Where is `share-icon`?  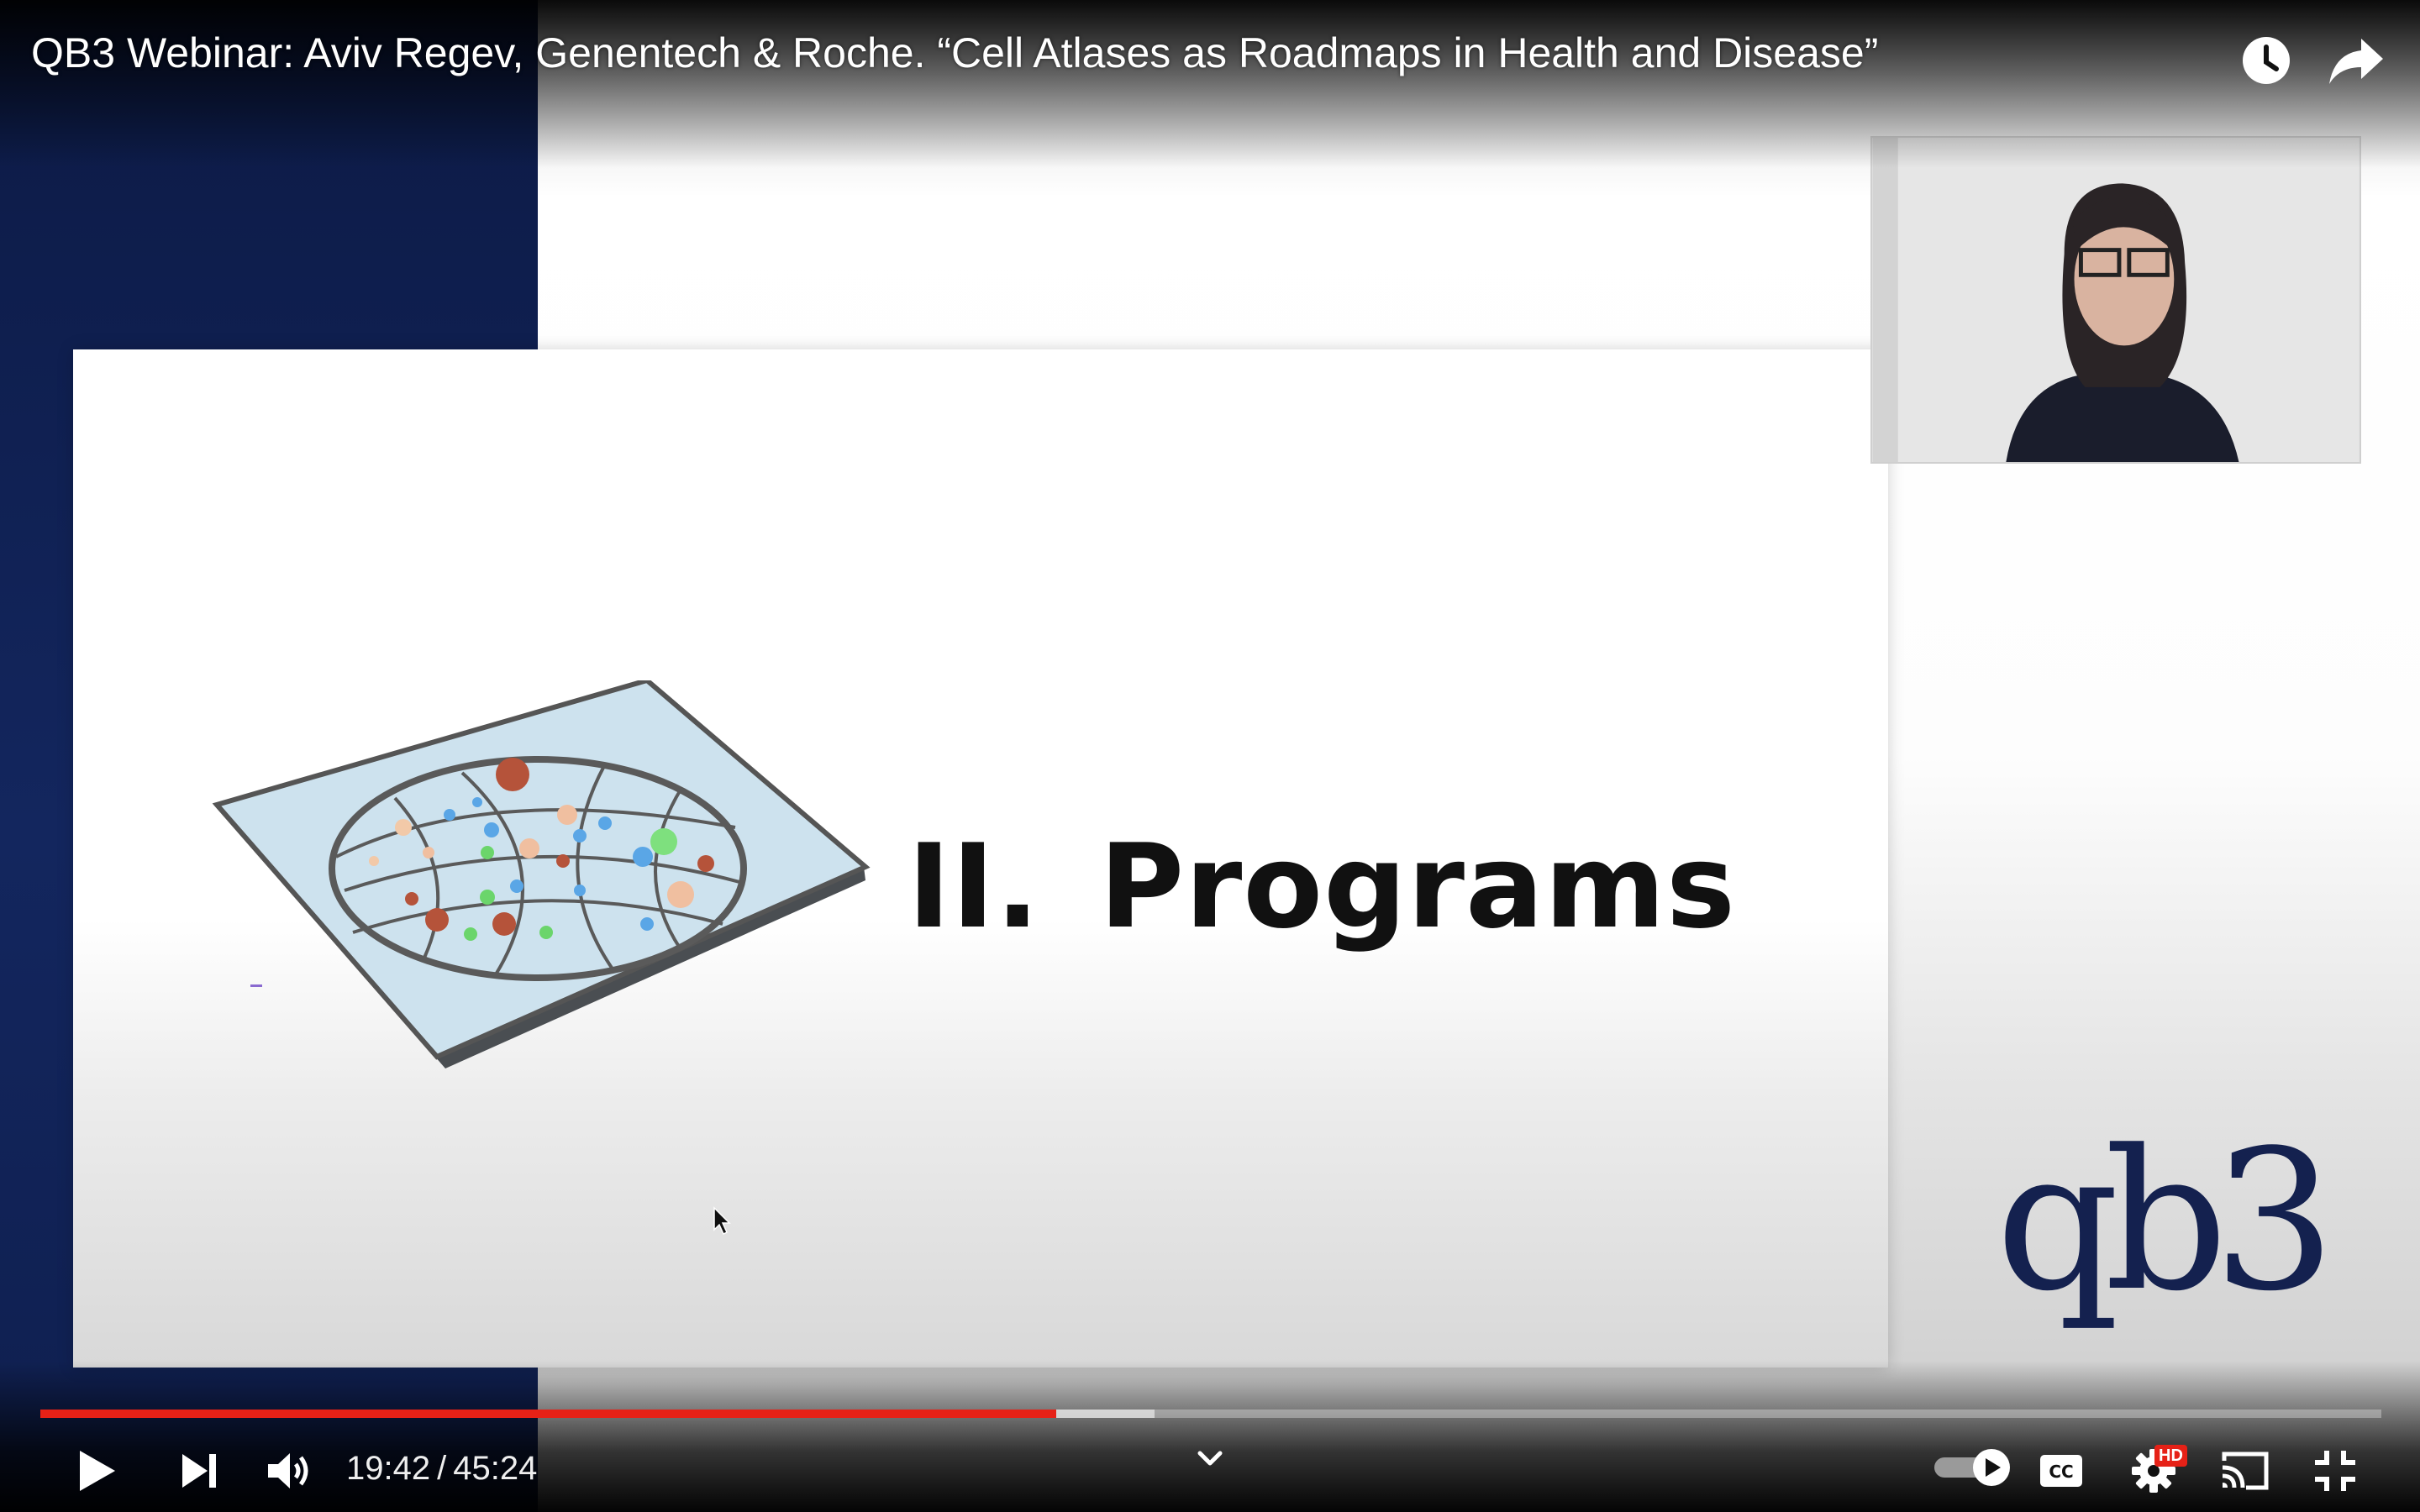
share-icon is located at coordinates (2356, 61).